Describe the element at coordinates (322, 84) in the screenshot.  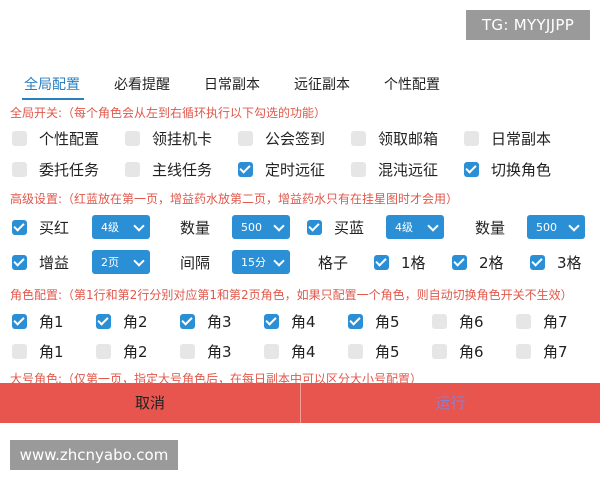
I see `tab-expedition-dungeon: 远征副本` at that location.